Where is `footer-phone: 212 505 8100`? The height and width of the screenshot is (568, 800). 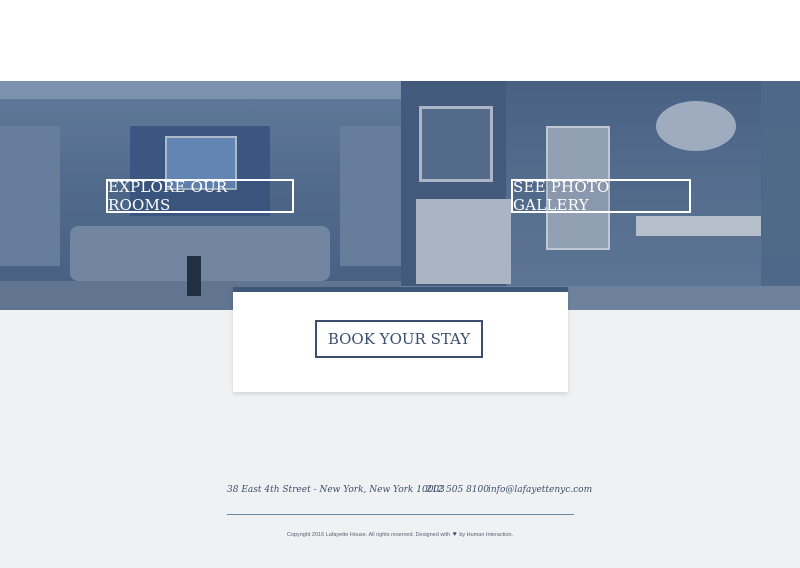 footer-phone: 212 505 8100 is located at coordinates (457, 490).